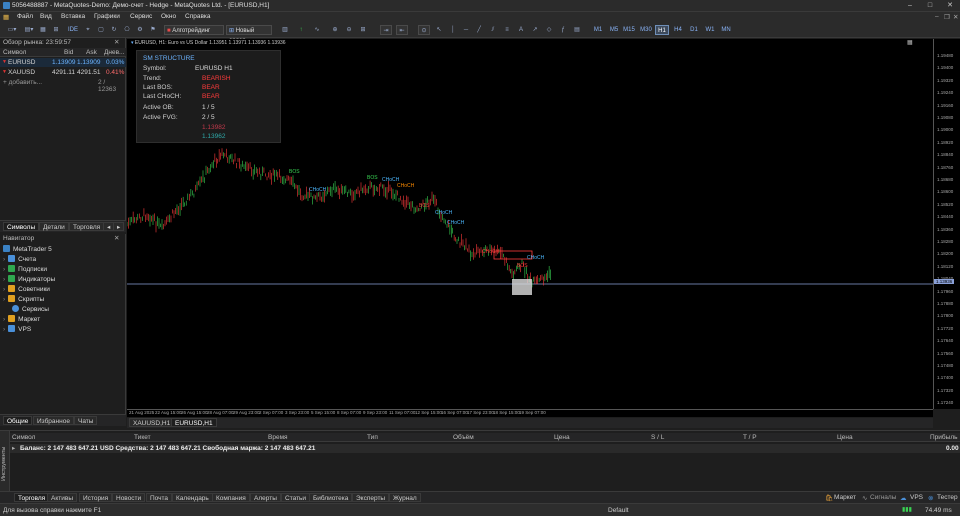 This screenshot has height=516, width=960. Describe the element at coordinates (12, 30) in the screenshot. I see `new-chart-icon: ▭▾` at that location.